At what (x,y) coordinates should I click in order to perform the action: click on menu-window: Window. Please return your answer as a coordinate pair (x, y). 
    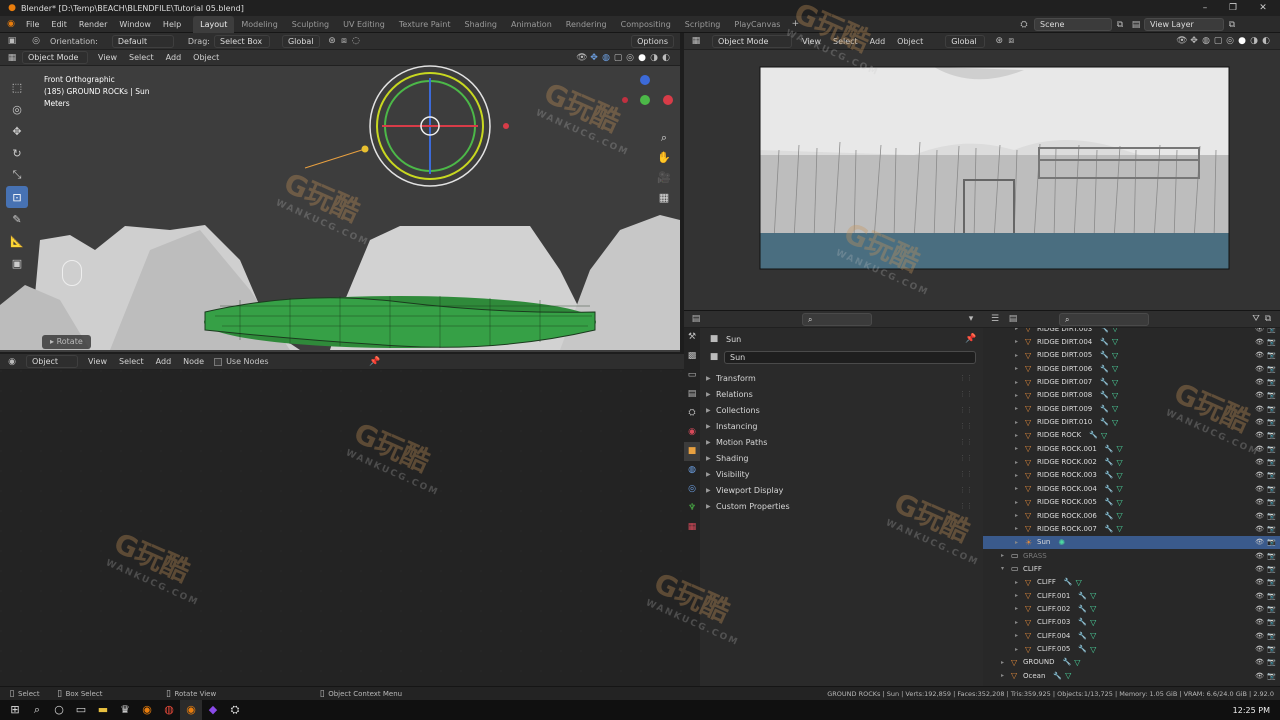
    Looking at the image, I should click on (135, 24).